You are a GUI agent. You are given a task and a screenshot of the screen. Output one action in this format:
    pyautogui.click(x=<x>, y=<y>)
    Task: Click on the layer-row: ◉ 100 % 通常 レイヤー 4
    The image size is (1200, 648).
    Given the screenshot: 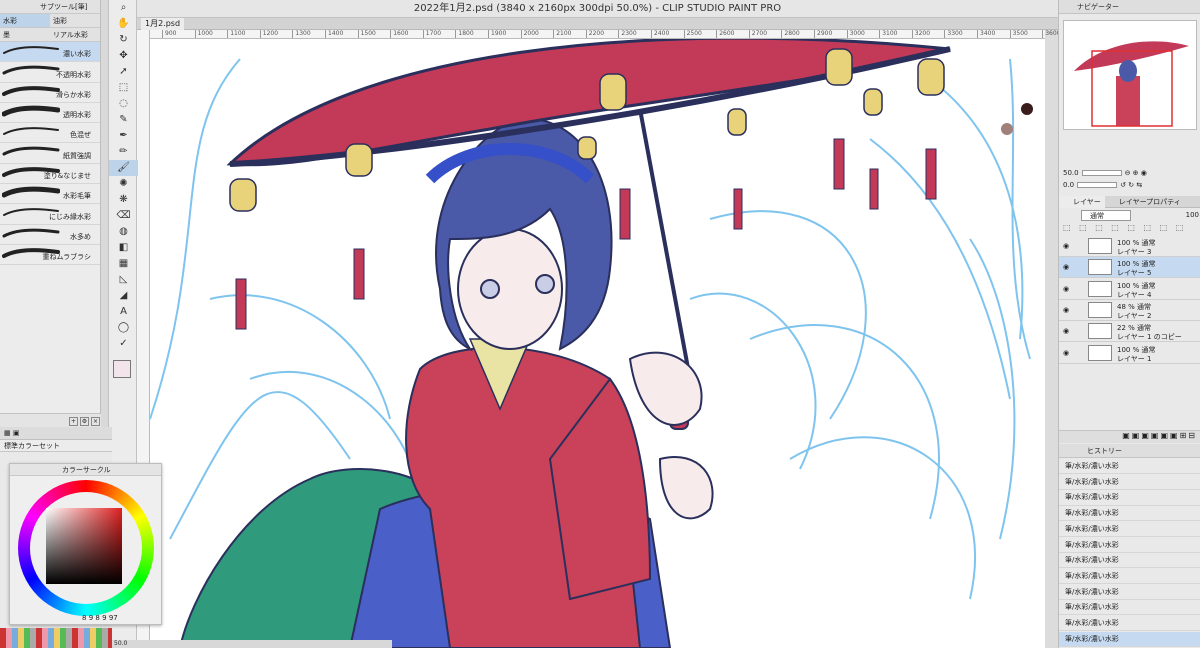 What is the action you would take?
    pyautogui.click(x=1129, y=289)
    